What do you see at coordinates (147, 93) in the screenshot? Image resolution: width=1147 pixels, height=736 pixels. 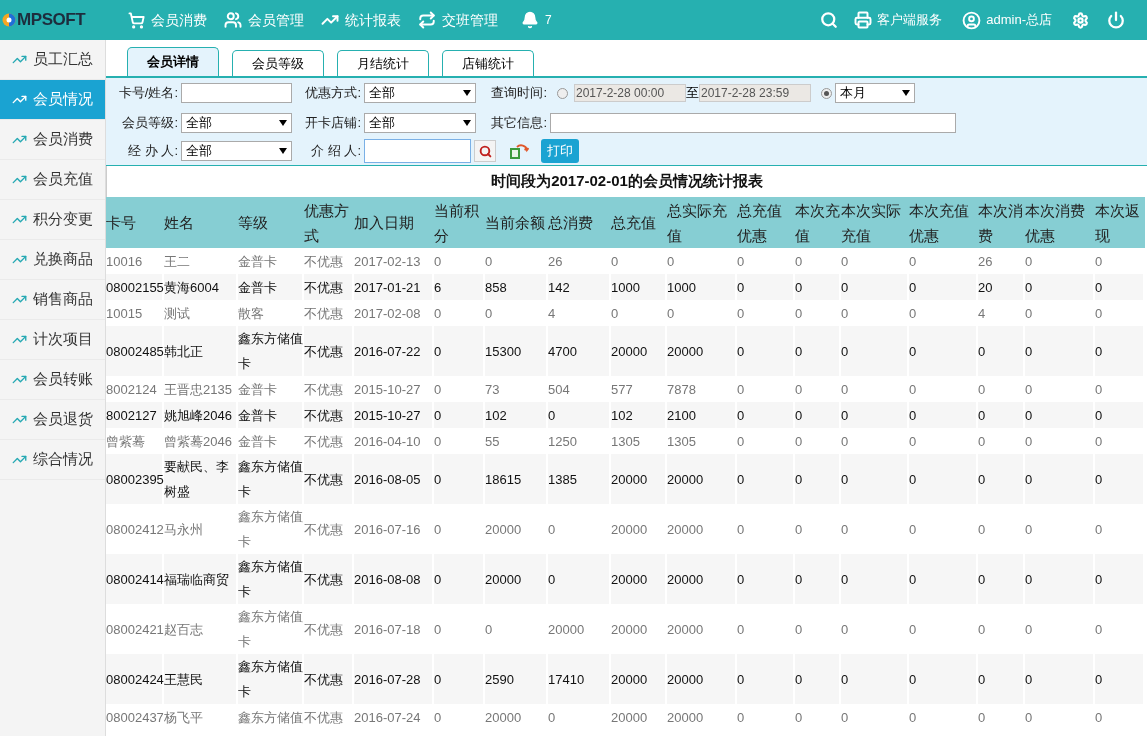 I see `field-label: 卡号/姓名:` at bounding box center [147, 93].